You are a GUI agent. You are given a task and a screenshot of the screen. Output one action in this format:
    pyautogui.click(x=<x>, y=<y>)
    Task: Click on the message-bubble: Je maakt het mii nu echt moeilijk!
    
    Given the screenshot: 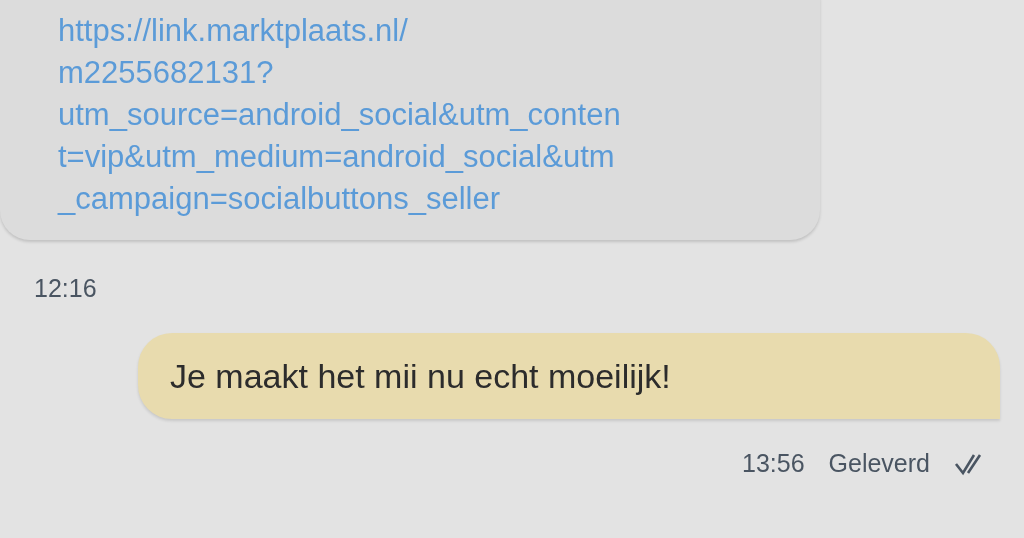 What is the action you would take?
    pyautogui.click(x=569, y=376)
    